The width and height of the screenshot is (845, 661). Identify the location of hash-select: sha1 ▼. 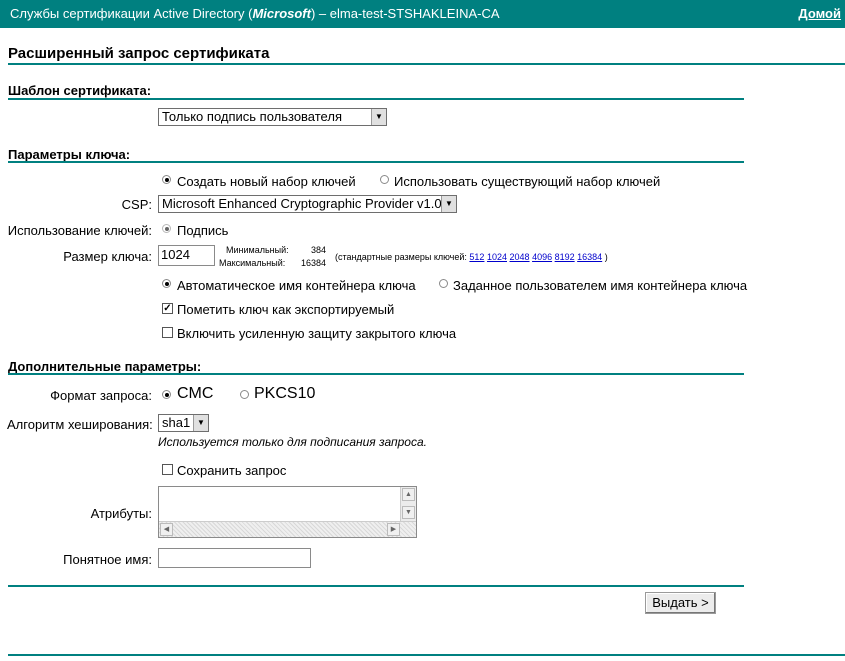
(183, 423).